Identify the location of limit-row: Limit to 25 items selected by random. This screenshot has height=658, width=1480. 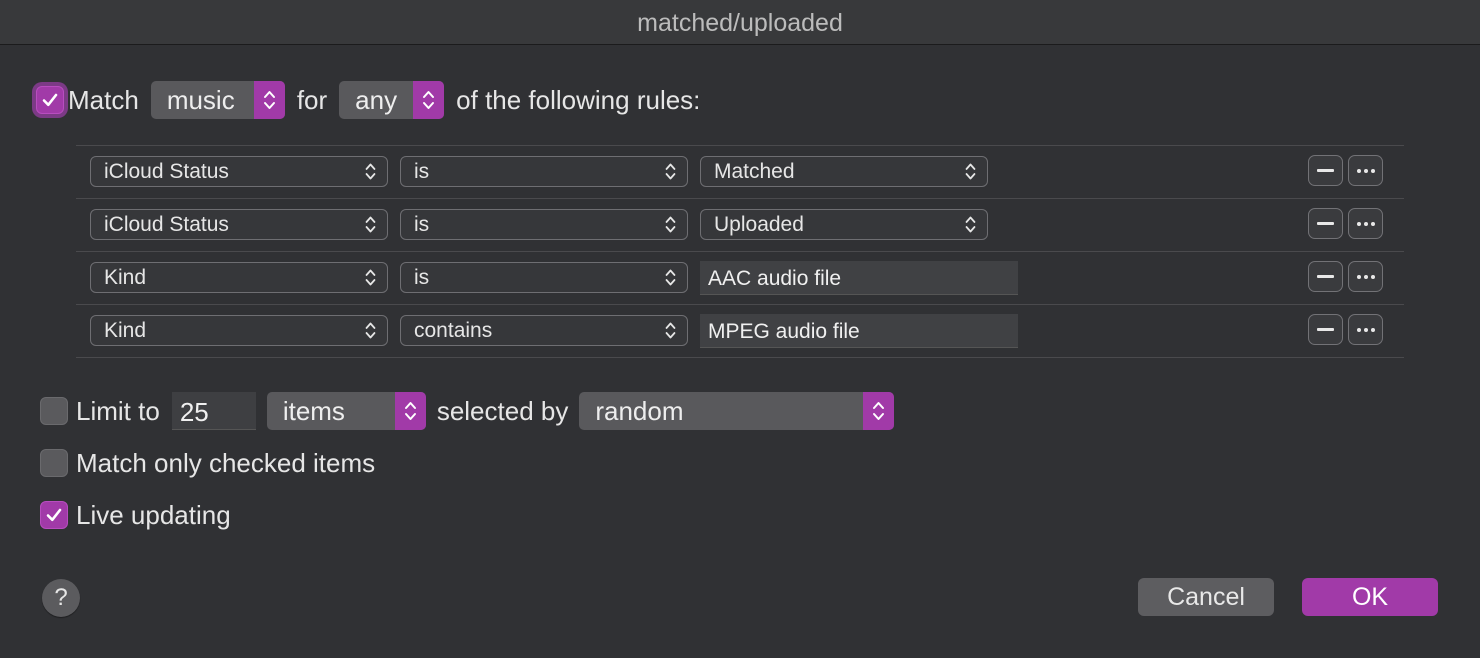
(467, 411).